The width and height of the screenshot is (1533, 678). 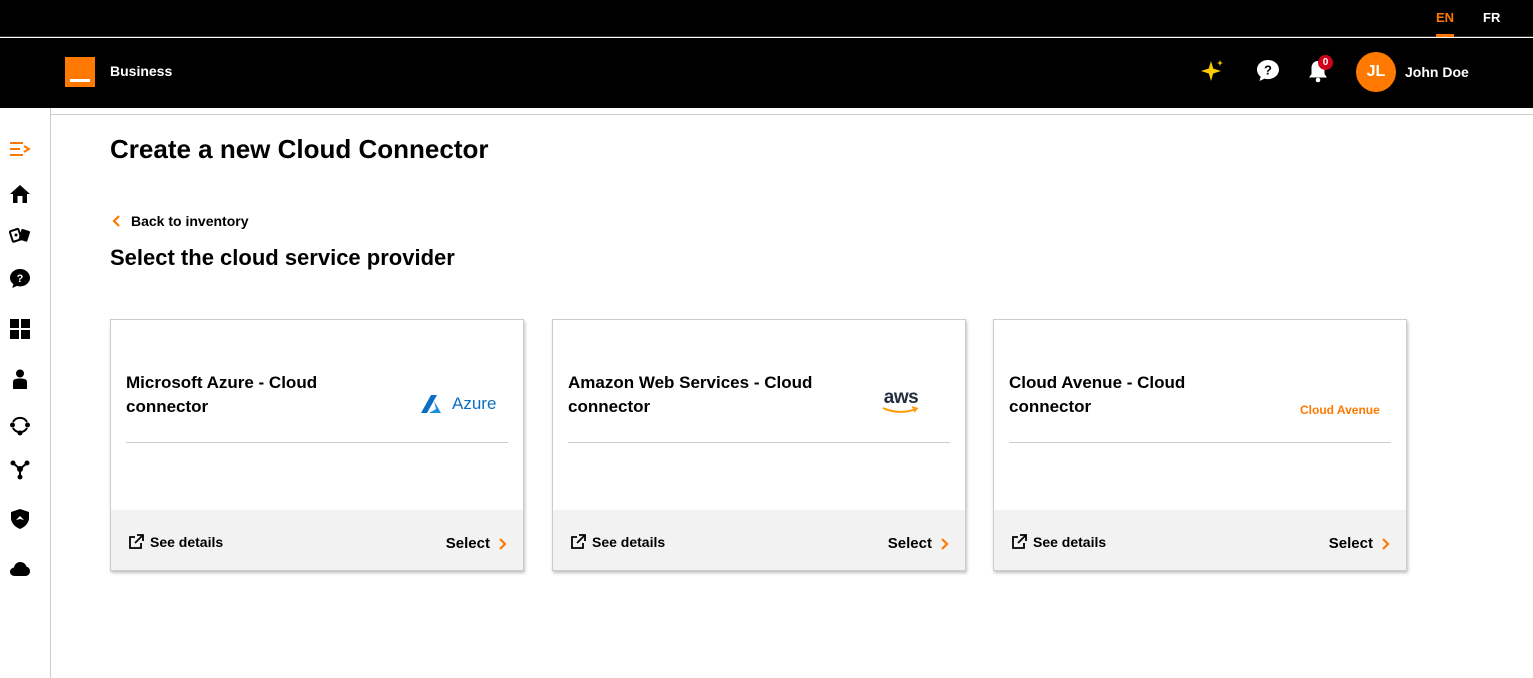 What do you see at coordinates (20, 329) in the screenshot?
I see `dashboard-icon` at bounding box center [20, 329].